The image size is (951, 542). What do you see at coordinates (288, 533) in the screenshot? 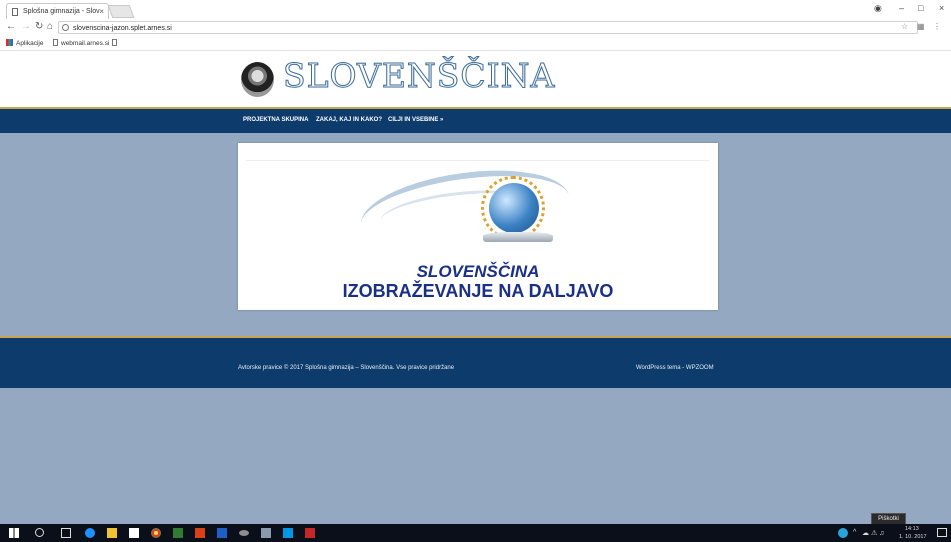
I see `skype-icon` at bounding box center [288, 533].